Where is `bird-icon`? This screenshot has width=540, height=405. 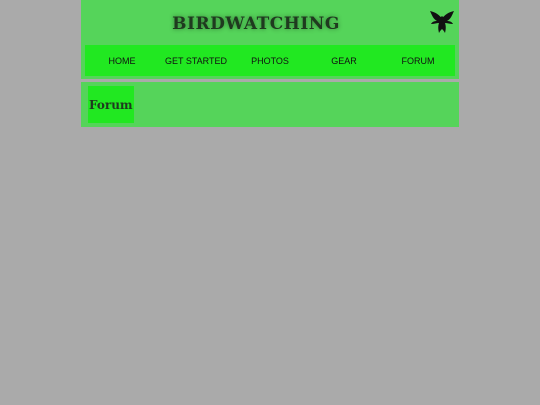 bird-icon is located at coordinates (442, 23).